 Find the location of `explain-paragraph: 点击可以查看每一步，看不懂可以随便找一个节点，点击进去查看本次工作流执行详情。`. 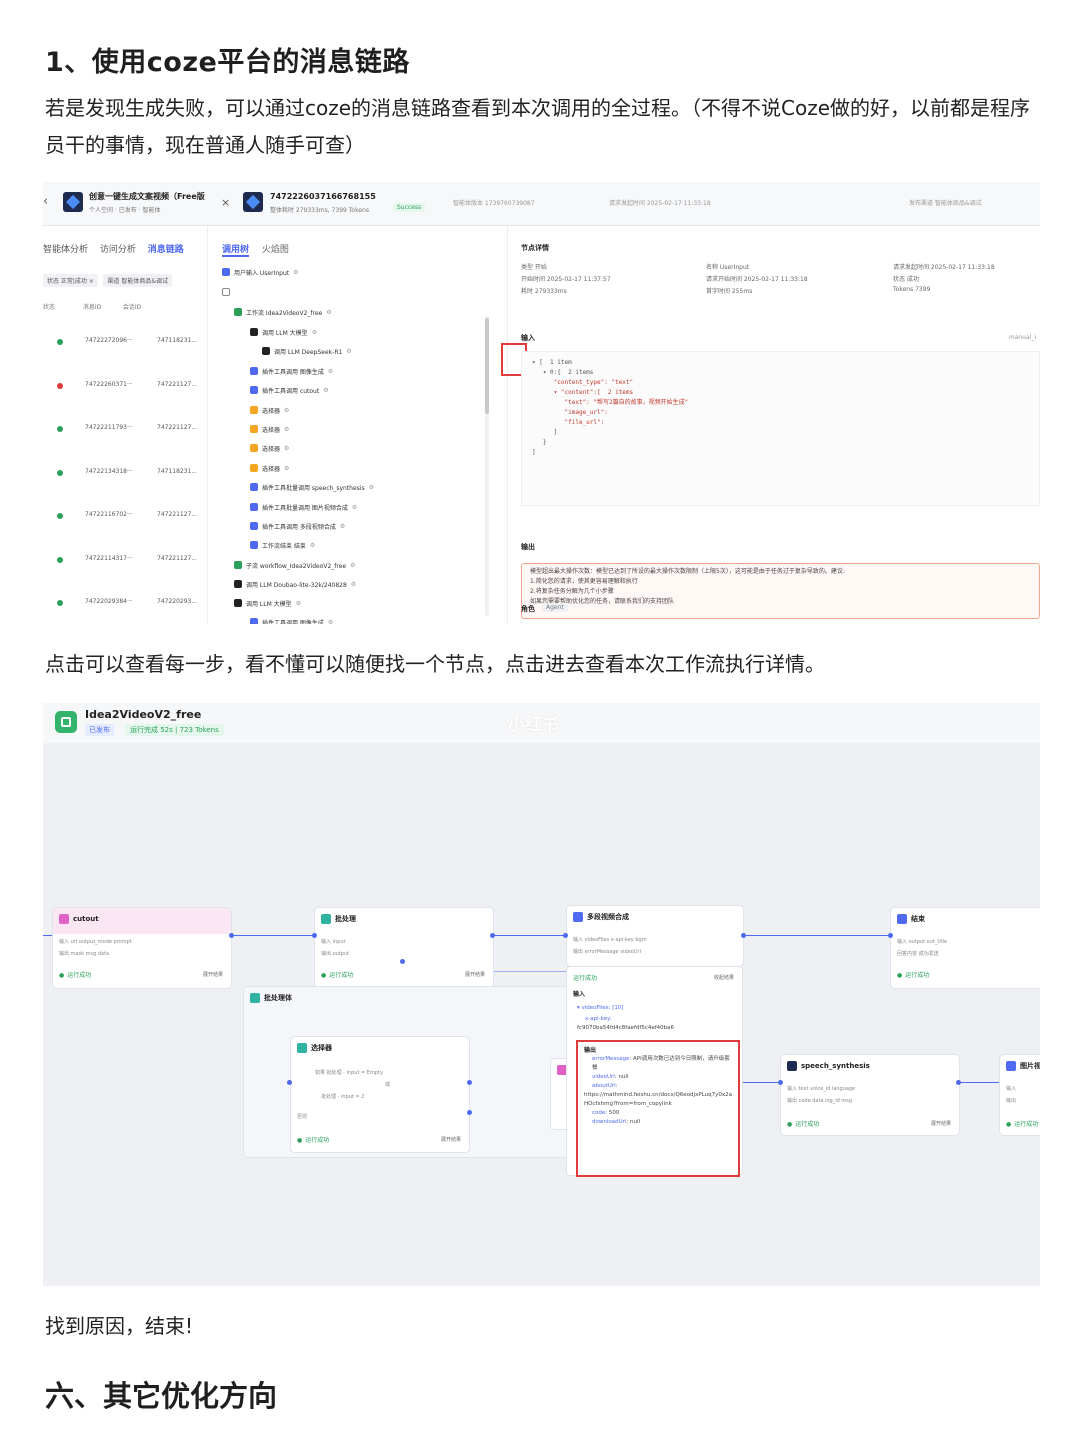

explain-paragraph: 点击可以查看每一步，看不懂可以随便找一个节点，点击进去查看本次工作流执行详情。 is located at coordinates (435, 664).